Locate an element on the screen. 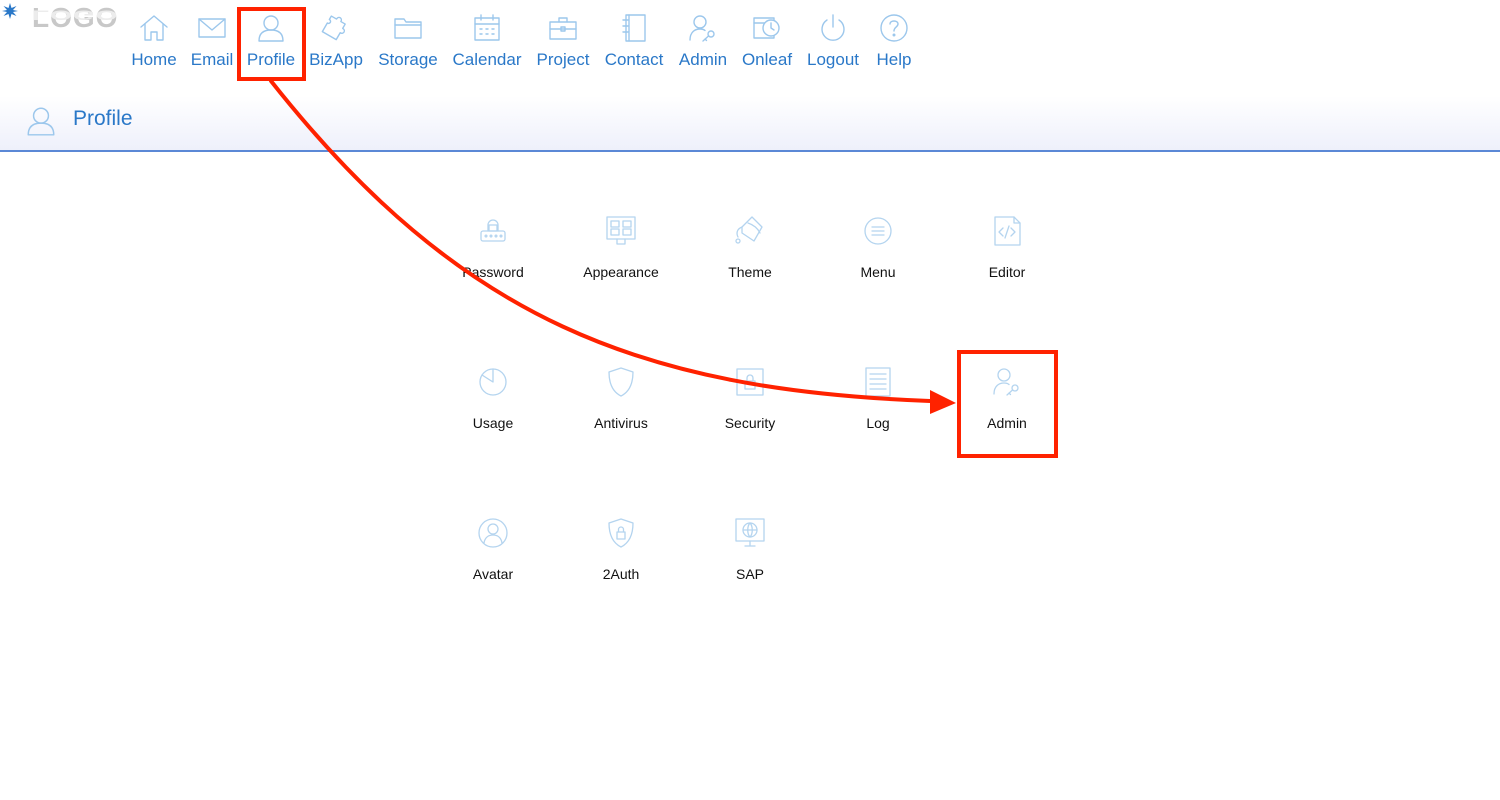 The height and width of the screenshot is (800, 1500). paint-bucket-icon is located at coordinates (749, 230).